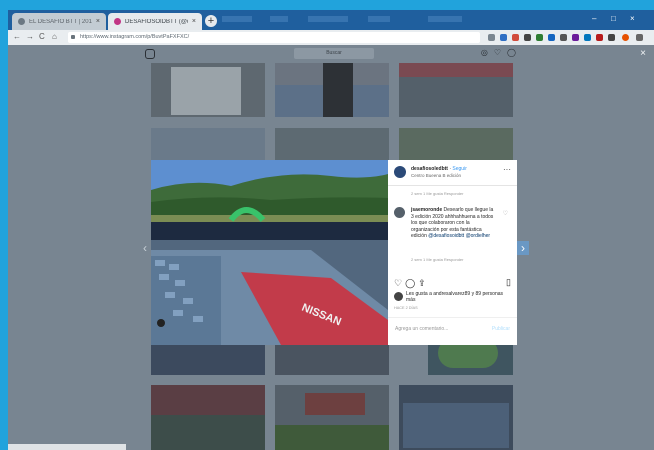 The width and height of the screenshot is (654, 450). I want to click on globe-icon, so click(21, 21).